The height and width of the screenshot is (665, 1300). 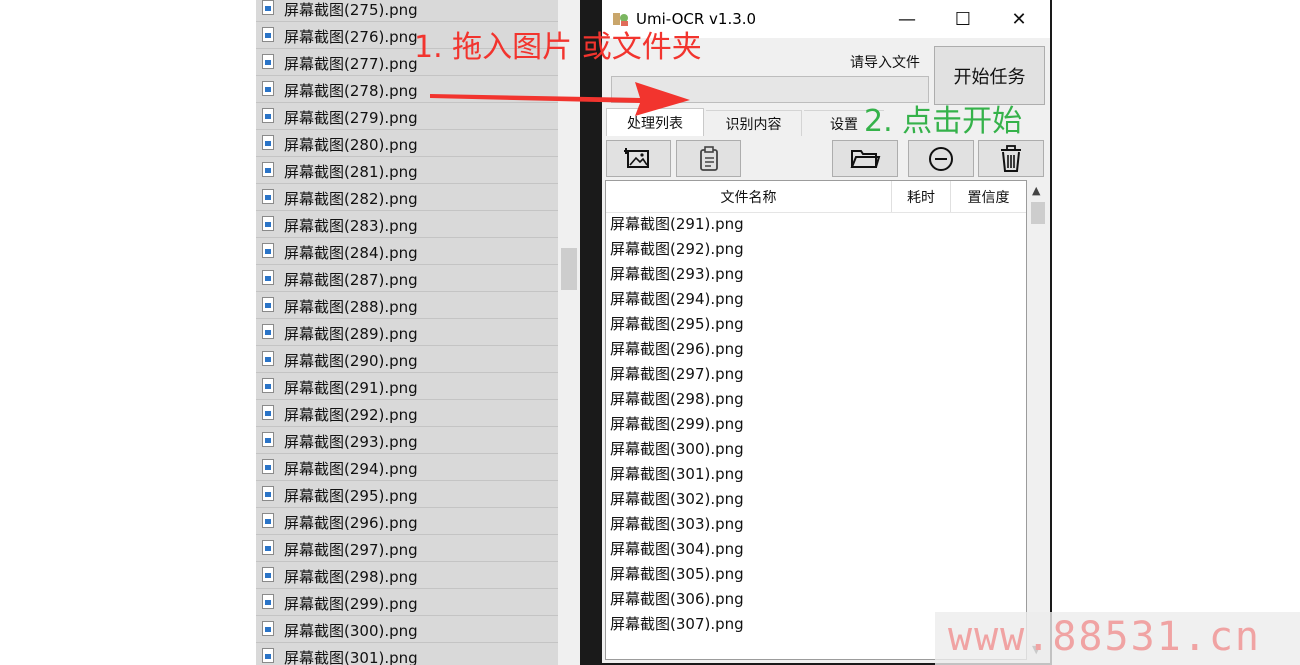 What do you see at coordinates (407, 522) in the screenshot?
I see `explorer-file-row: 屏幕截图(296).png` at bounding box center [407, 522].